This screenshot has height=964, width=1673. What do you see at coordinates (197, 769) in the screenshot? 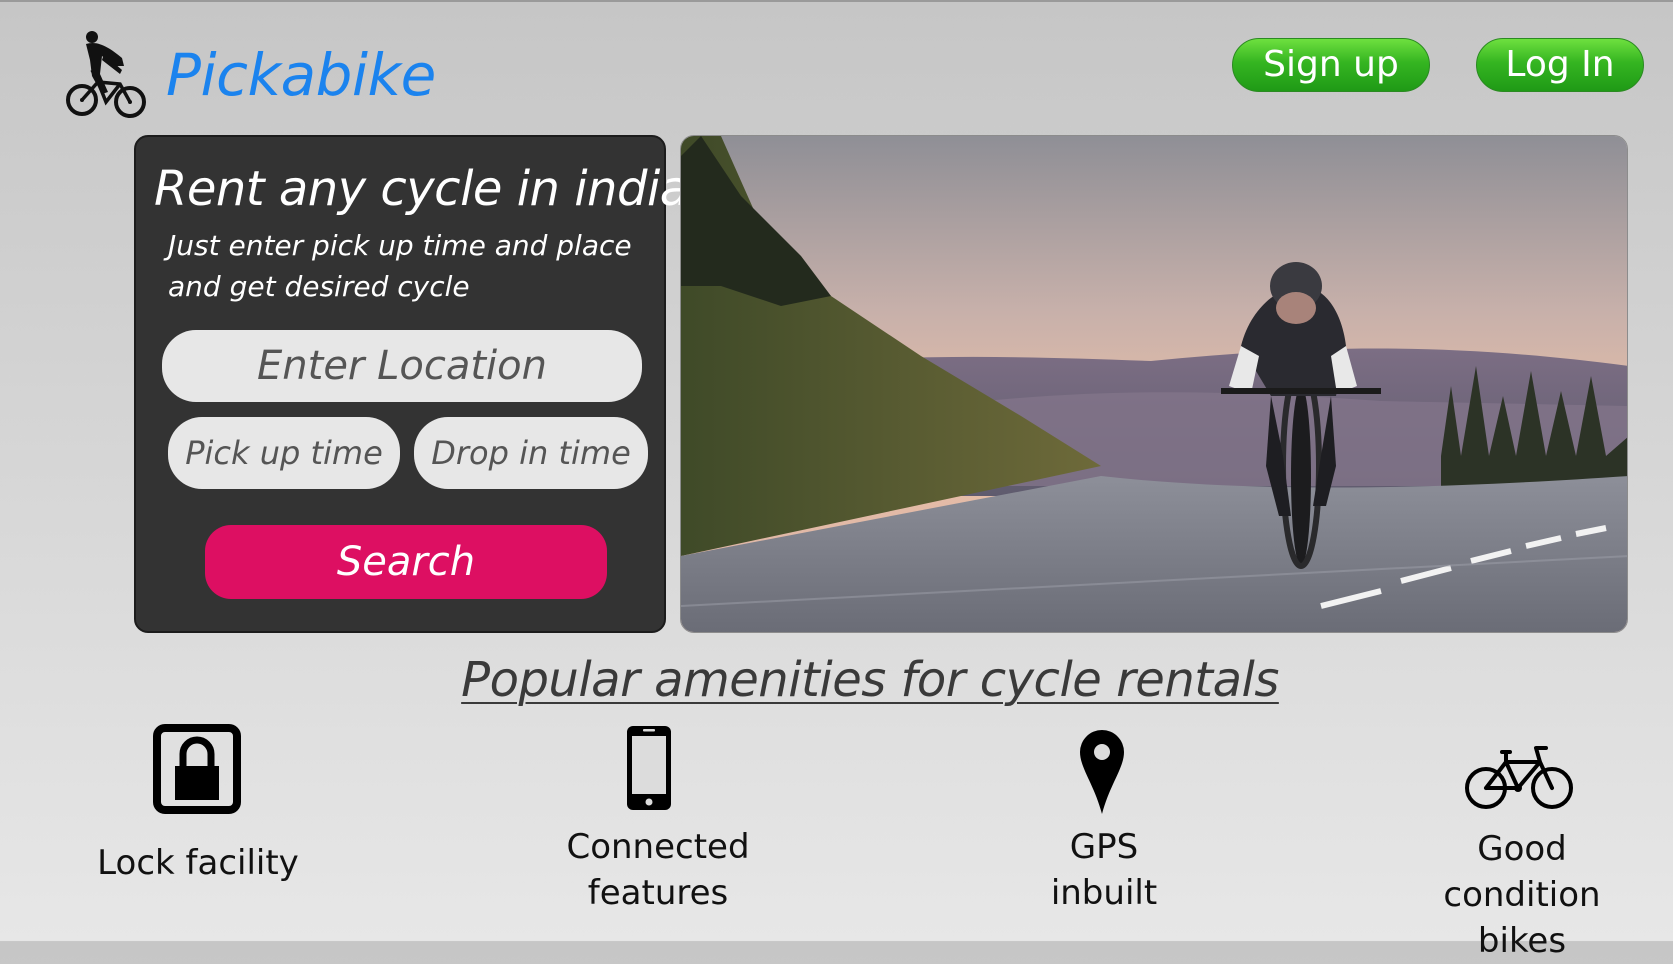
I see `lock-icon` at bounding box center [197, 769].